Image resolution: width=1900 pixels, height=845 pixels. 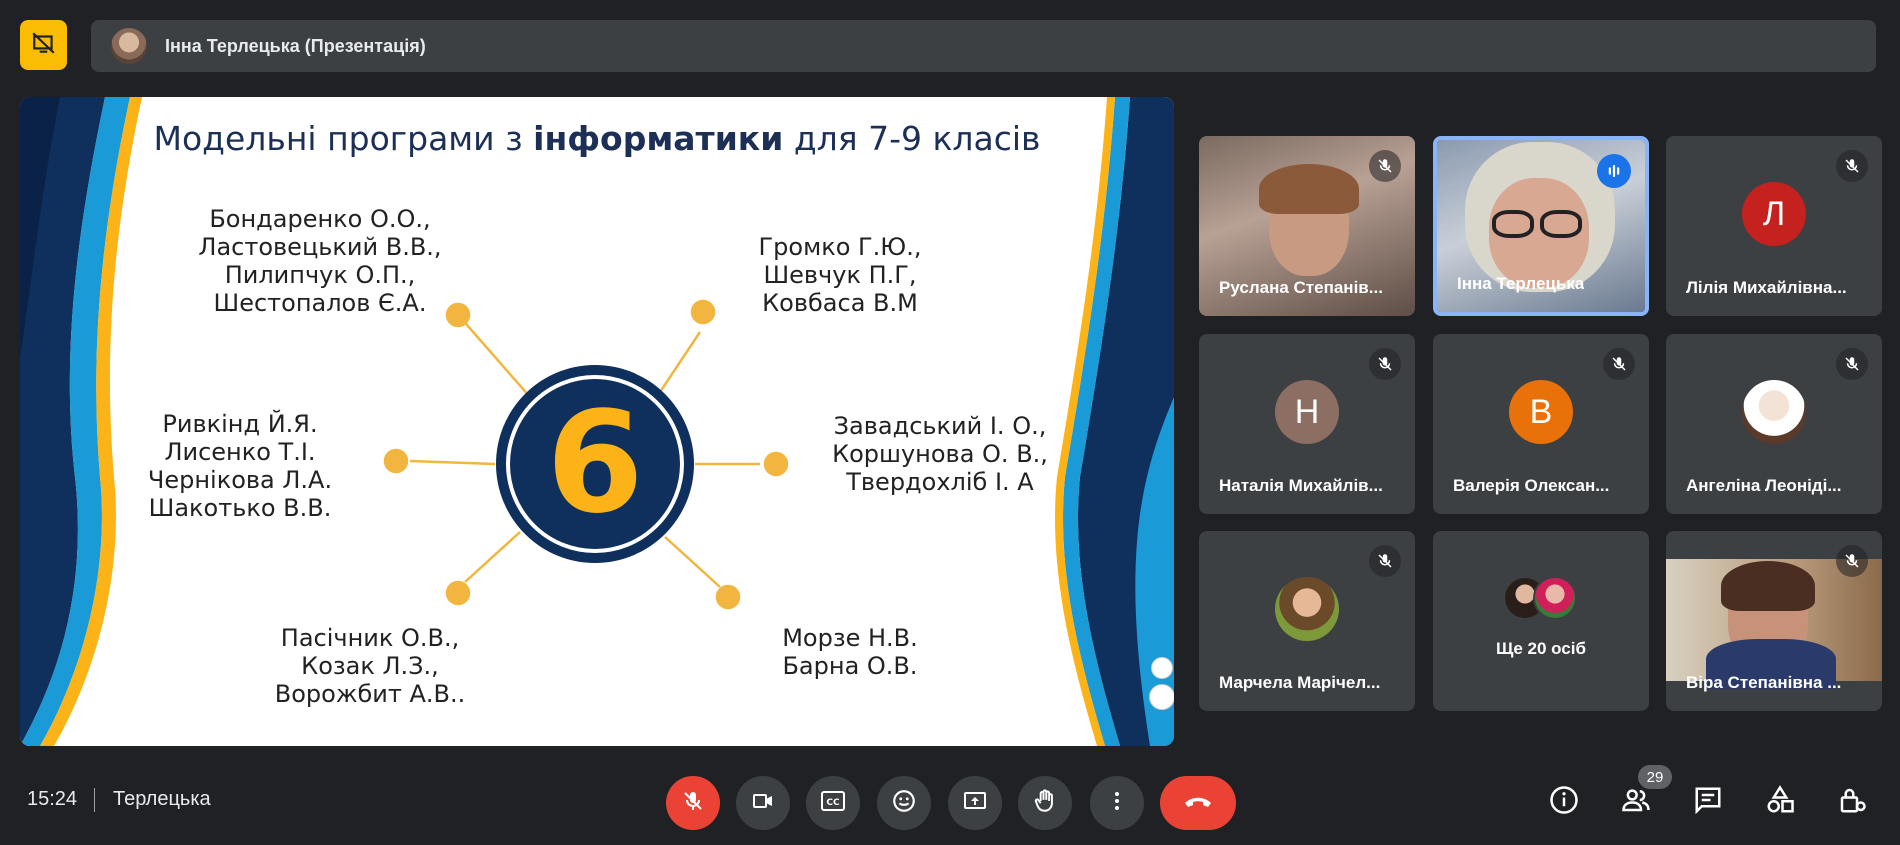 I want to click on video-camera-icon, so click(x=763, y=803).